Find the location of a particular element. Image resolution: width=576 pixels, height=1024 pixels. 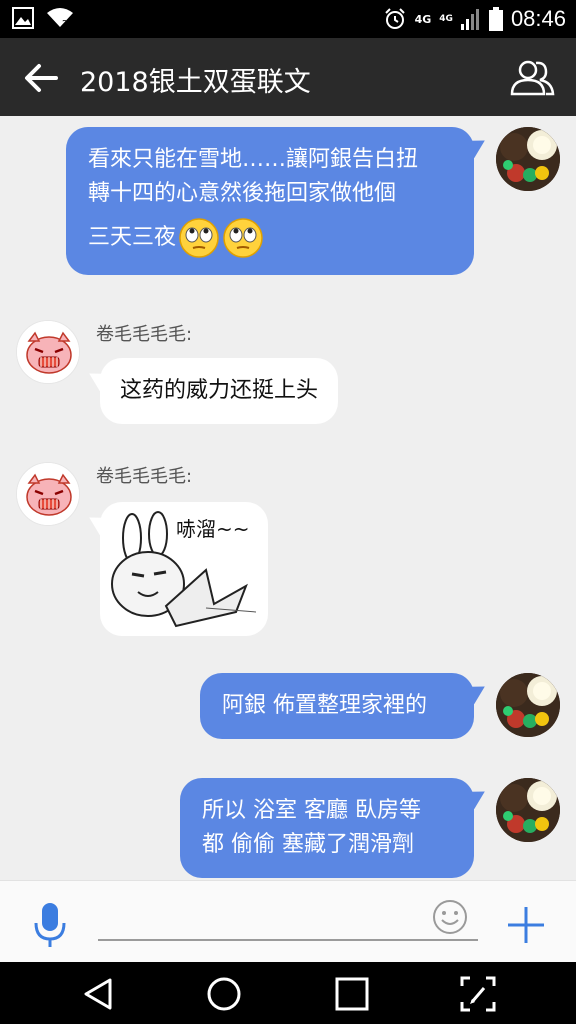

battery-icon is located at coordinates (495, 19).